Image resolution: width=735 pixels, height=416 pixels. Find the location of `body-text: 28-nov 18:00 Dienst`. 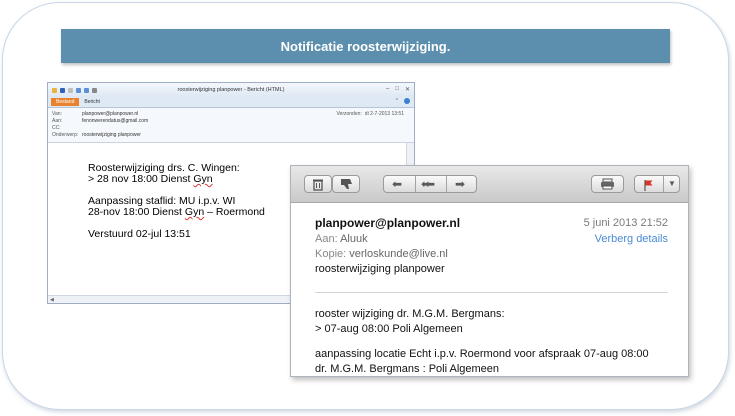

body-text: 28-nov 18:00 Dienst is located at coordinates (136, 212).